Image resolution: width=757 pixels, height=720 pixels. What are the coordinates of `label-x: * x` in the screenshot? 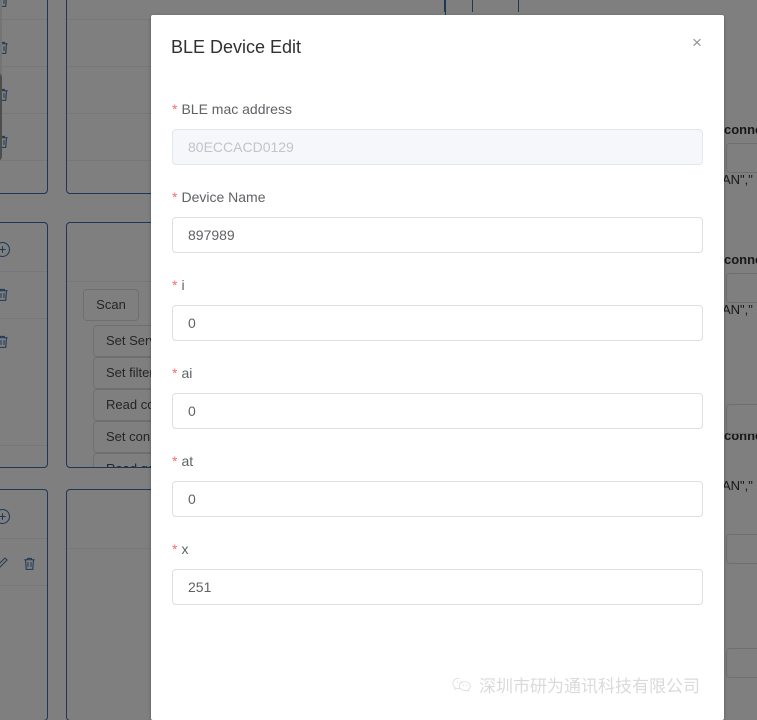 It's located at (437, 554).